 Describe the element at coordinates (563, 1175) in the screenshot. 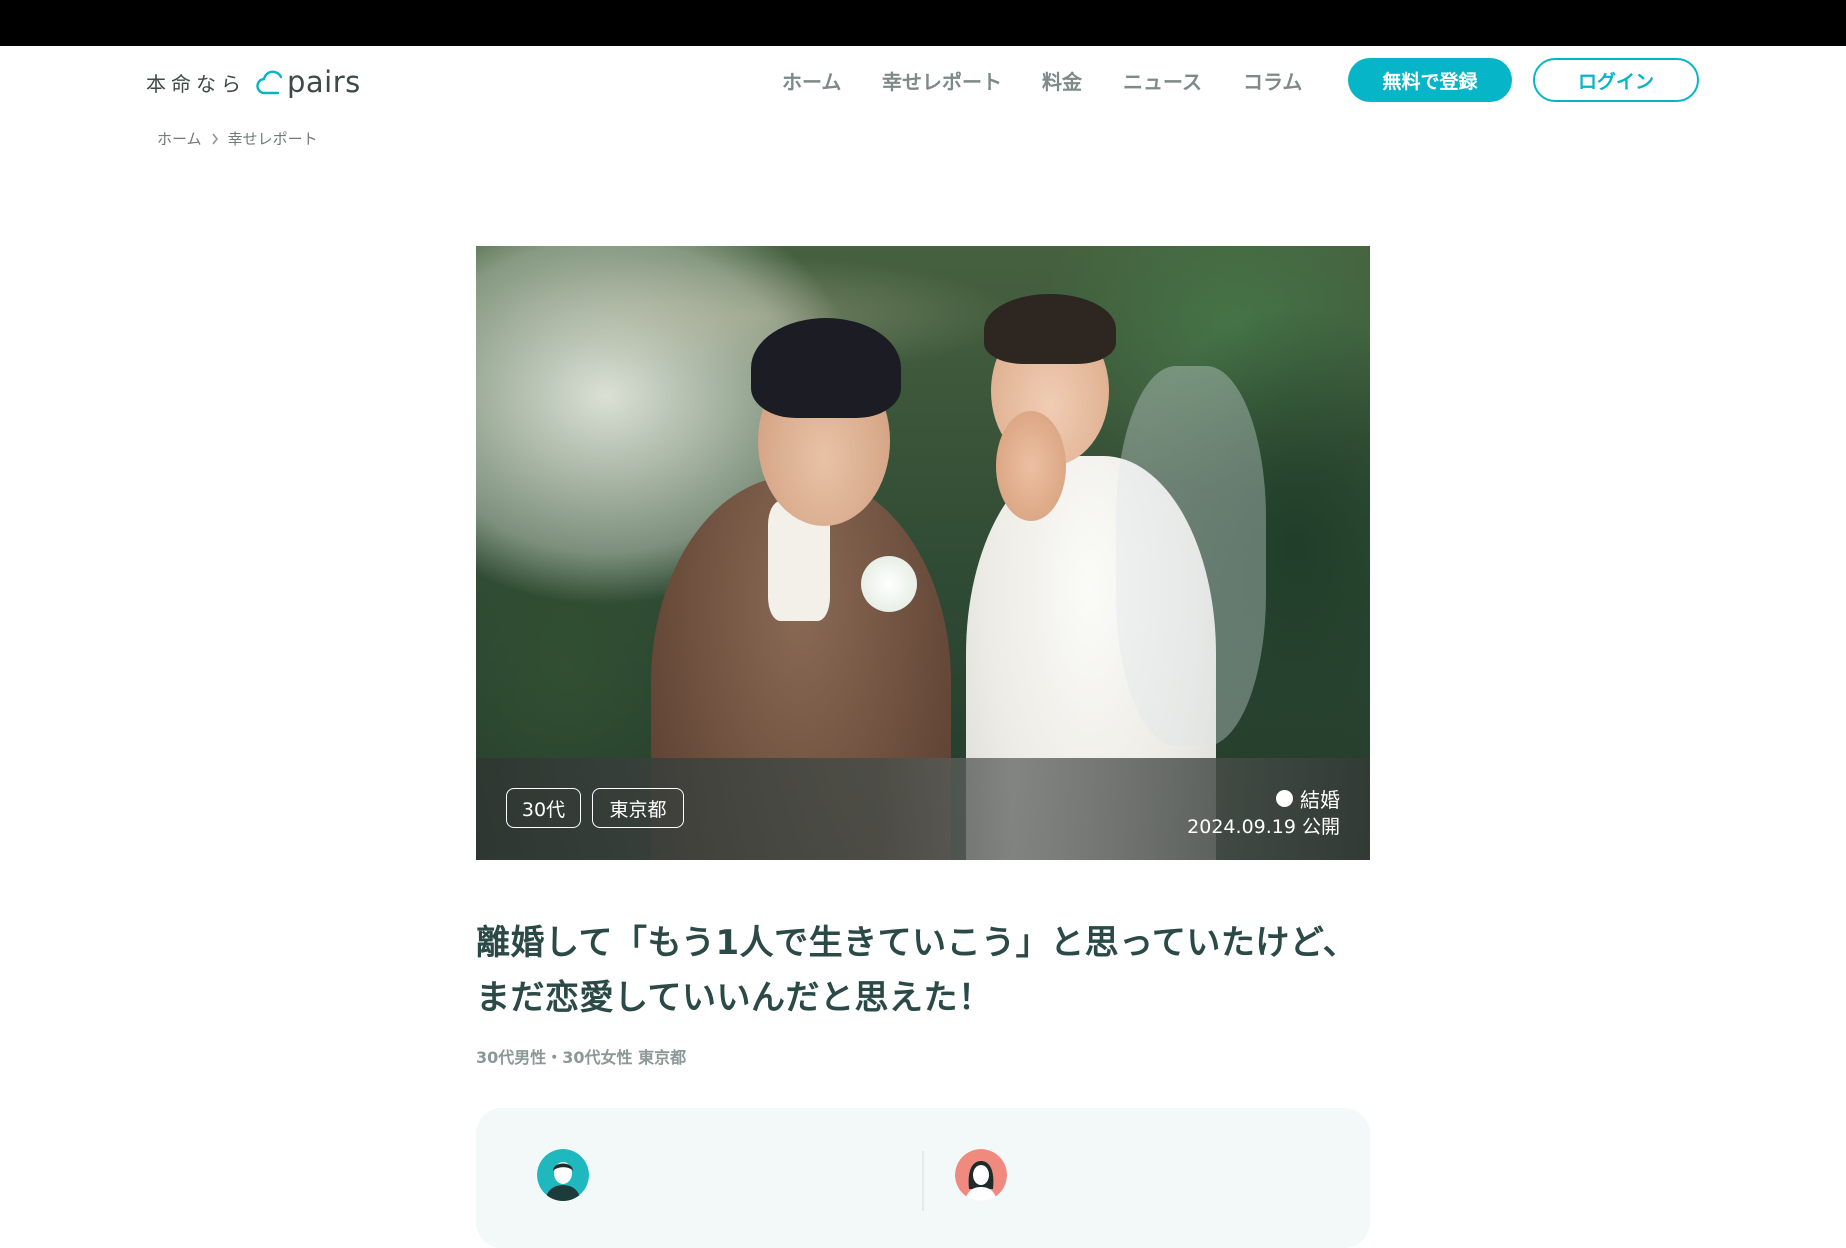

I see `male-avatar-icon` at that location.